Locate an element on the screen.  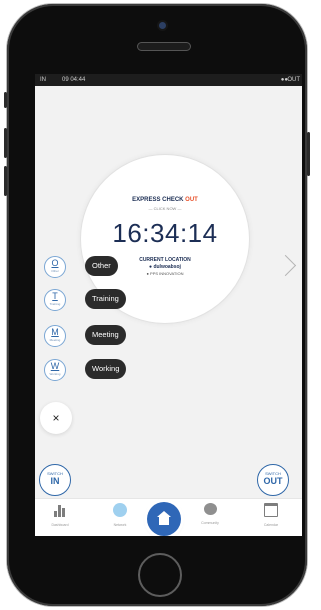
earpiece-speaker is located at coordinates (164, 46).